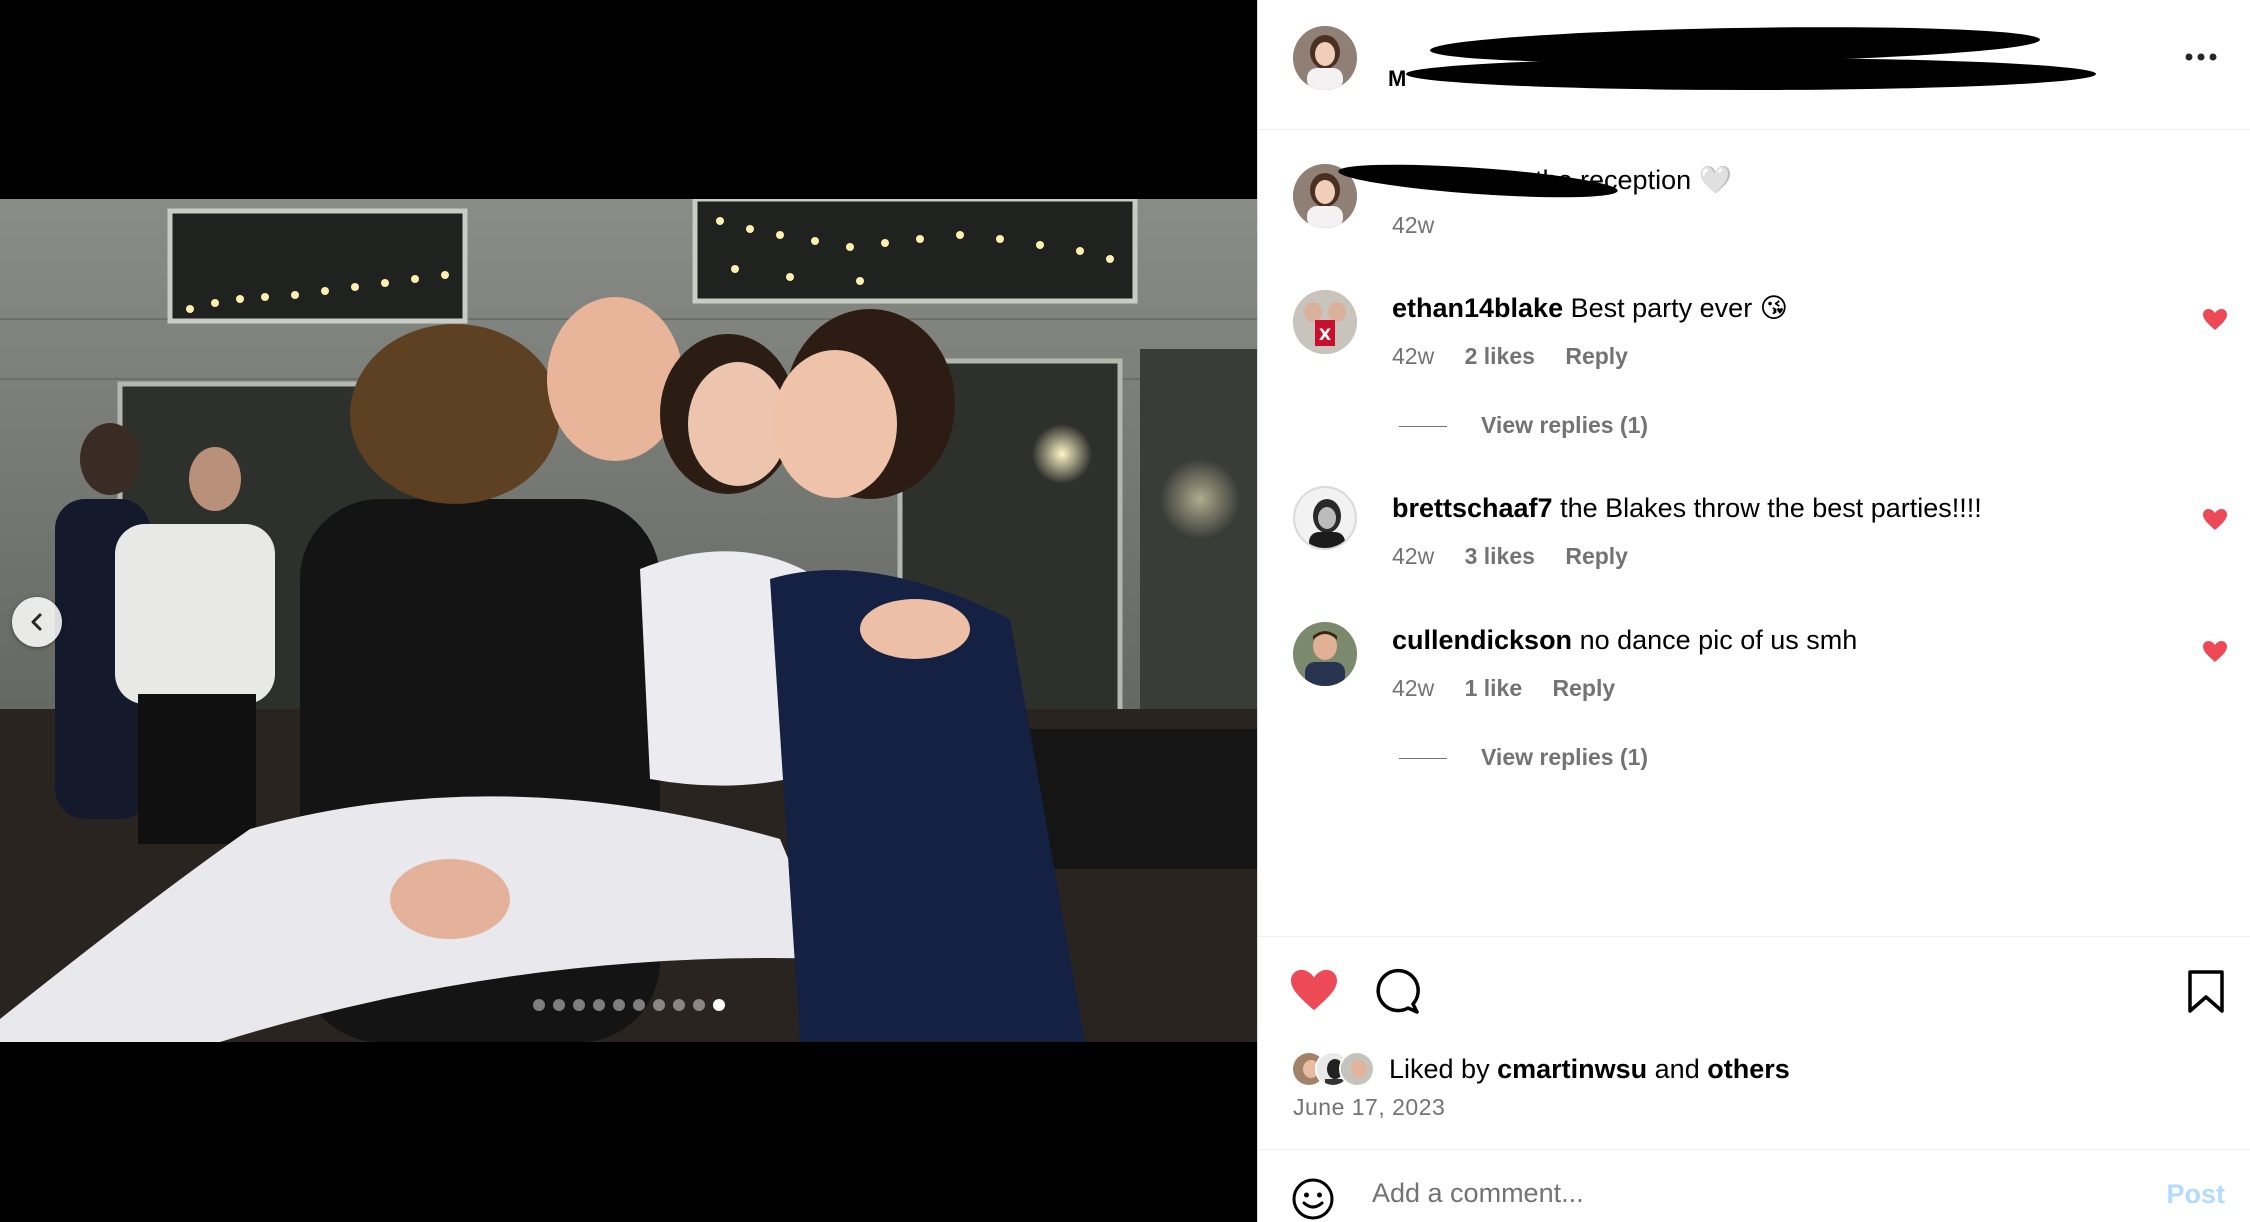 The image size is (2250, 1222). I want to click on heart-filled-icon, so click(1314, 991).